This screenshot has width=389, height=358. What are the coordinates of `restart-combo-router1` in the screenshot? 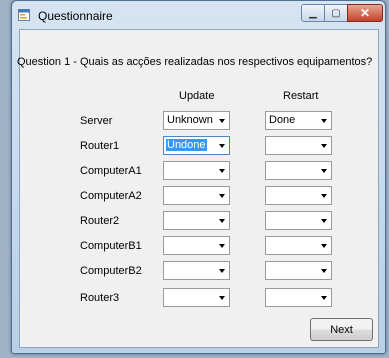 It's located at (298, 145).